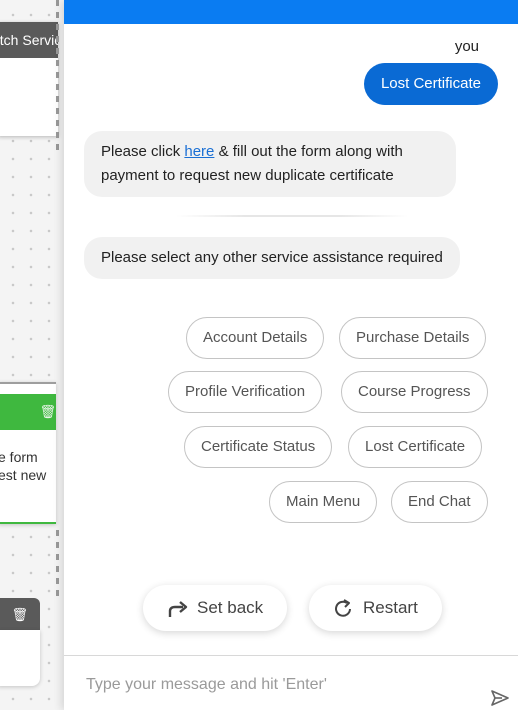  I want to click on message-composer, so click(291, 682).